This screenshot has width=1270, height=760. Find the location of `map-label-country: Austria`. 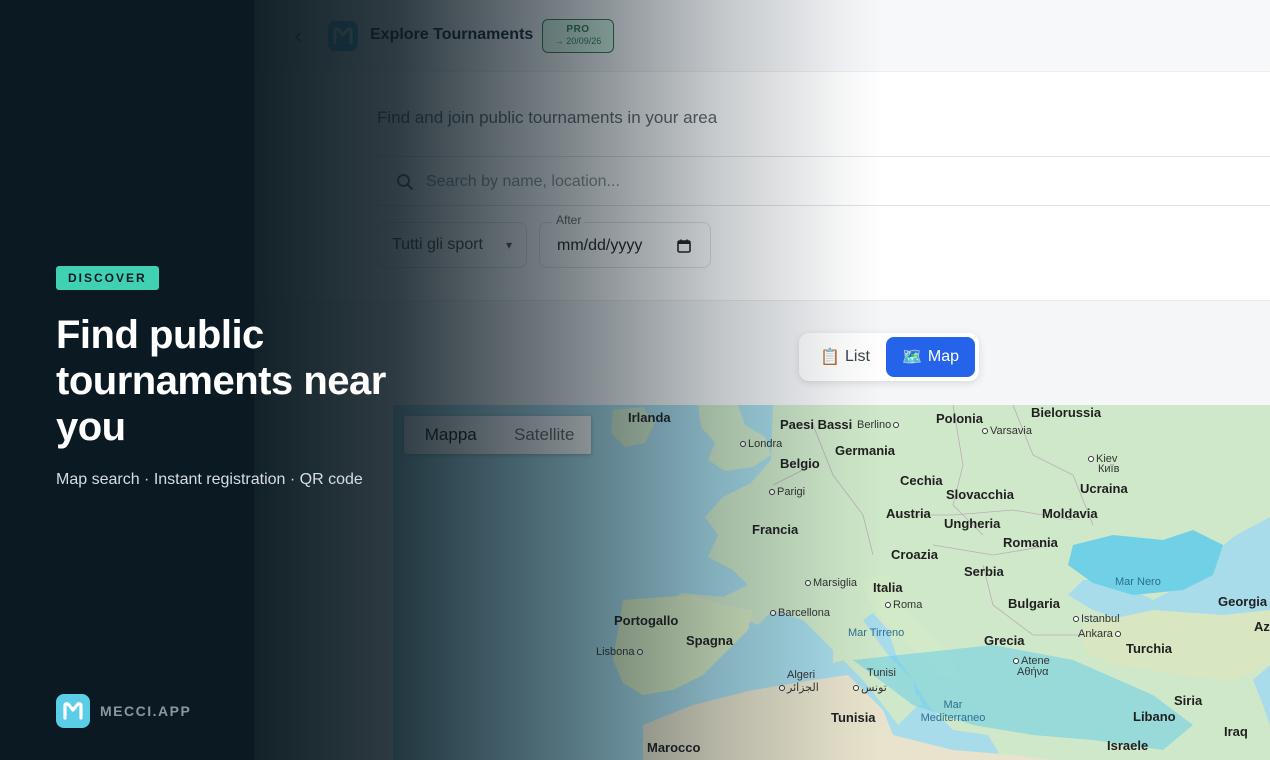

map-label-country: Austria is located at coordinates (908, 513).